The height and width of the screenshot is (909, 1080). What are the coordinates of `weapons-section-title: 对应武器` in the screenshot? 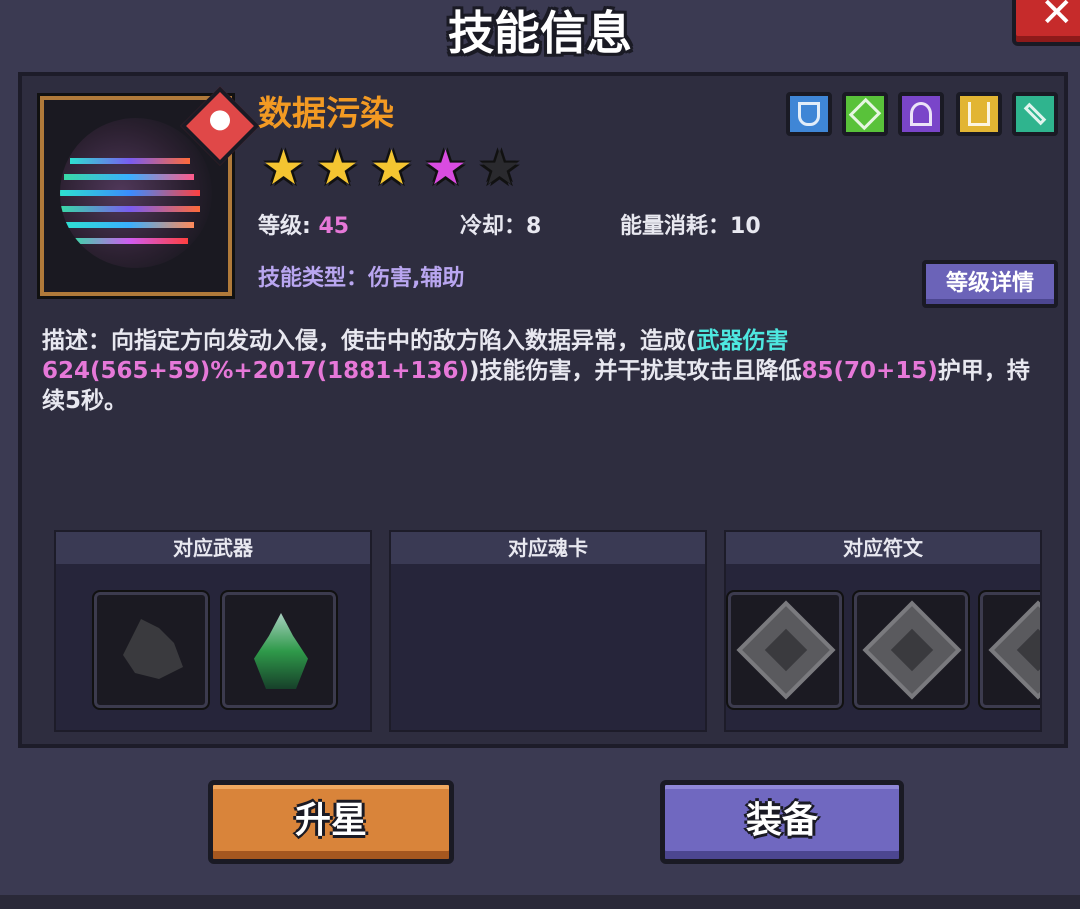 It's located at (213, 548).